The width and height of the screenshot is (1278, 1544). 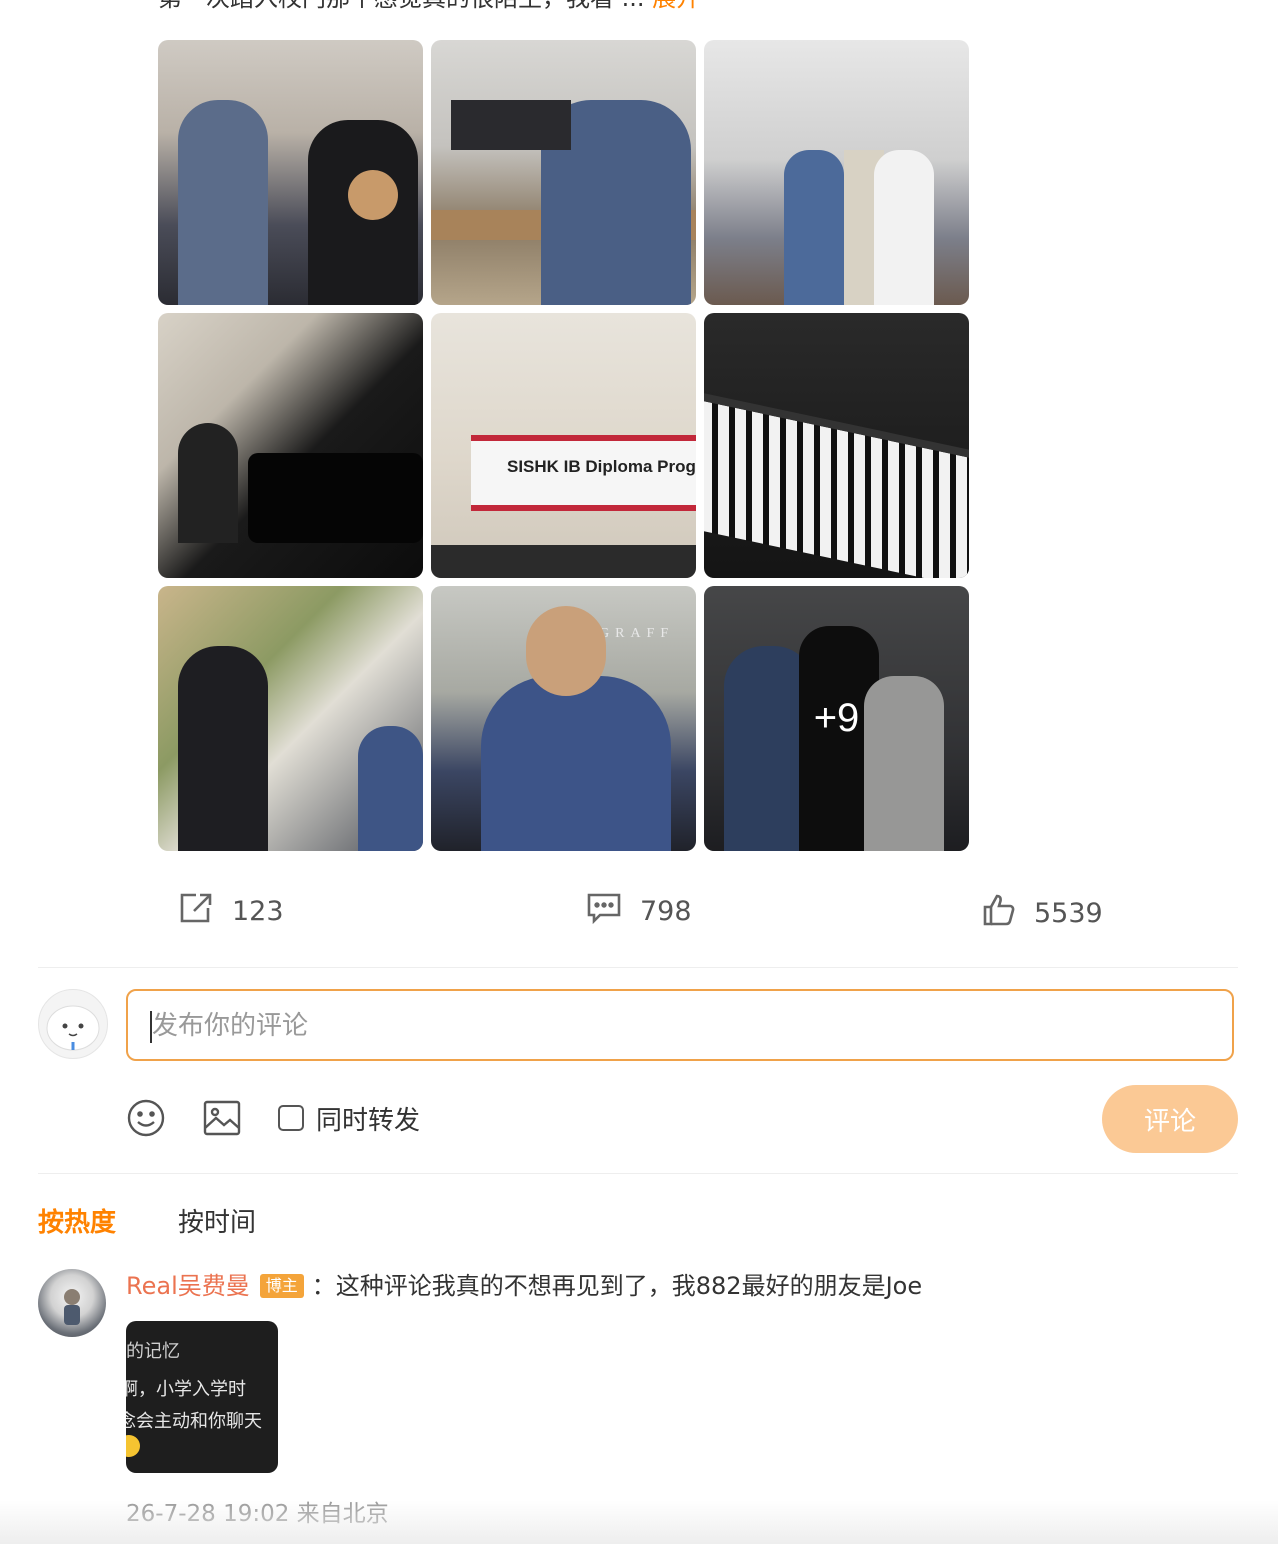 I want to click on composer-tools: 同时转发, so click(x=273, y=1118).